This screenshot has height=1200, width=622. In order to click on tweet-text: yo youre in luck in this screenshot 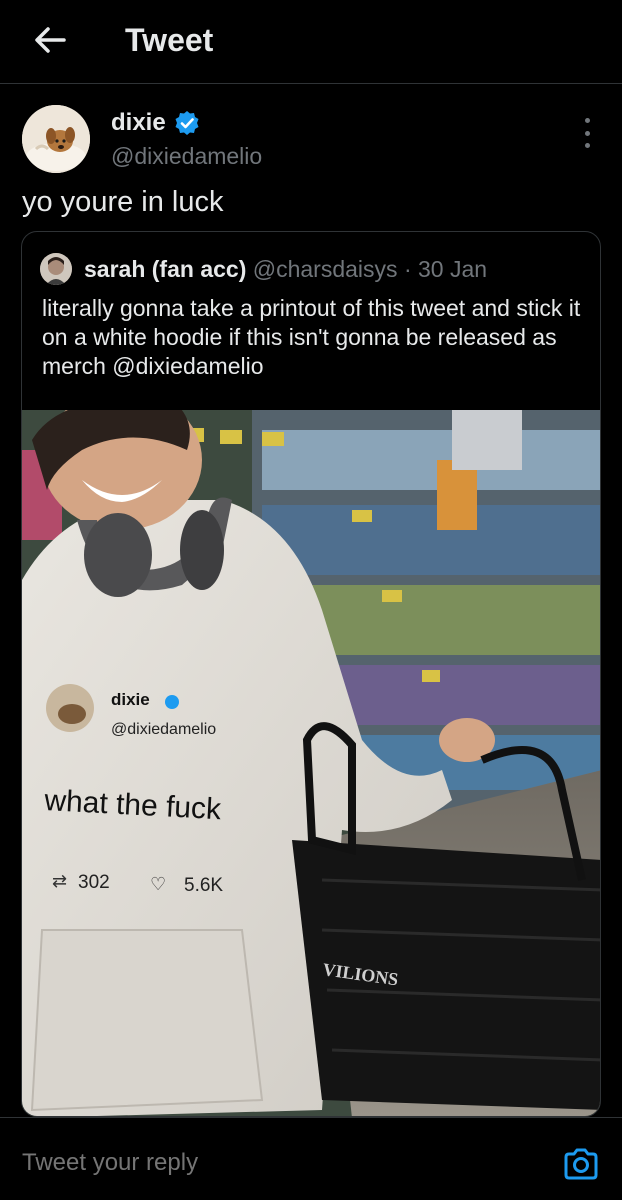, I will do `click(123, 202)`.